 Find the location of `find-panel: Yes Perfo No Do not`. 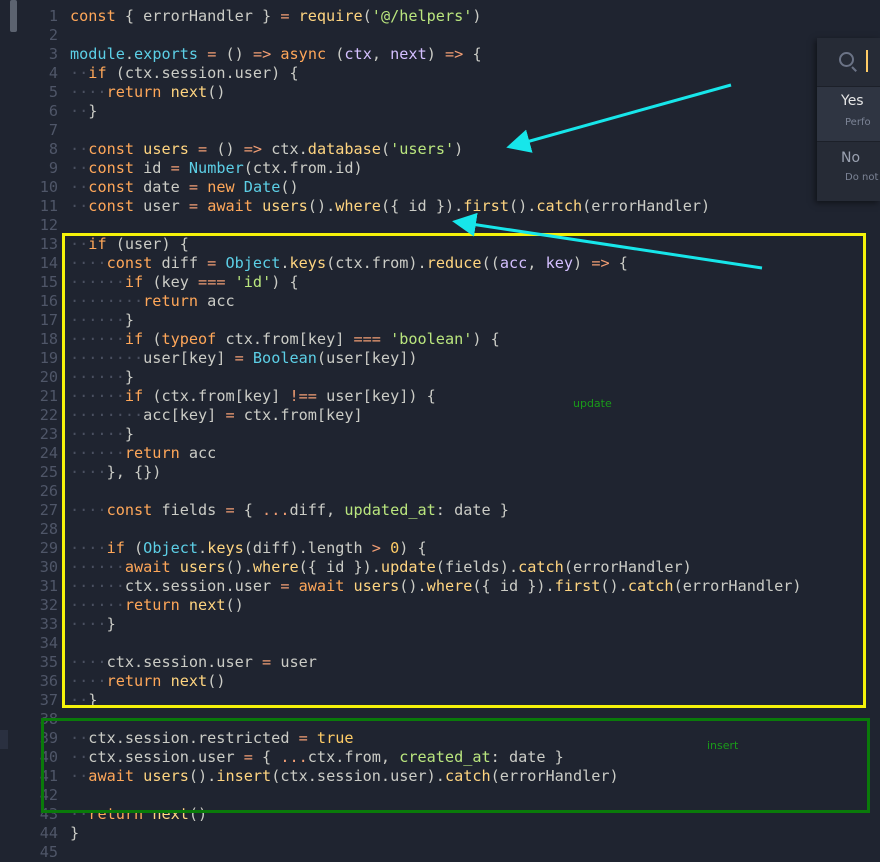

find-panel: Yes Perfo No Do not is located at coordinates (848, 119).